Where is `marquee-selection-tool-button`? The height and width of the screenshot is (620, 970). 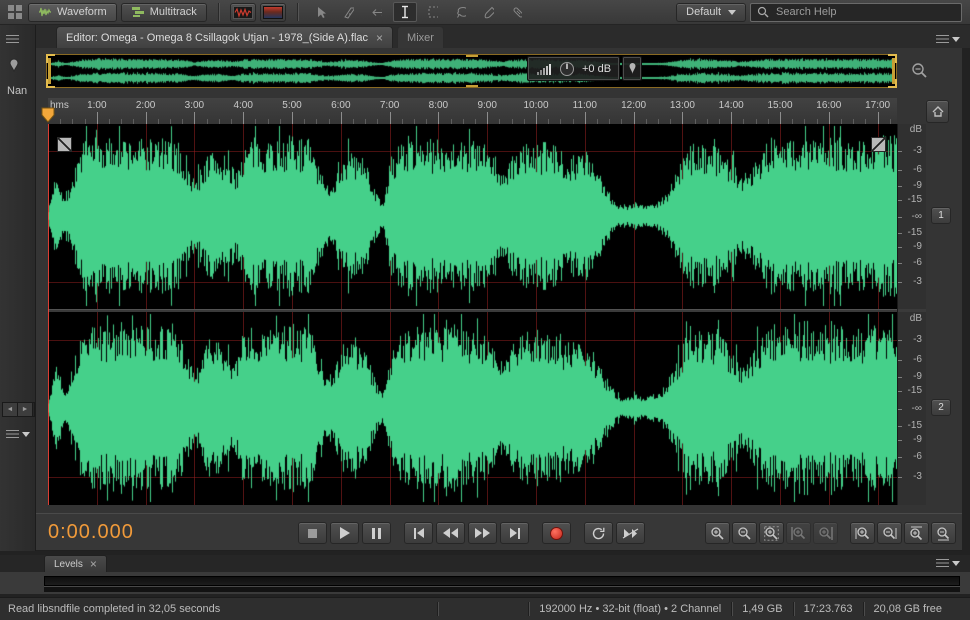 marquee-selection-tool-button is located at coordinates (433, 12).